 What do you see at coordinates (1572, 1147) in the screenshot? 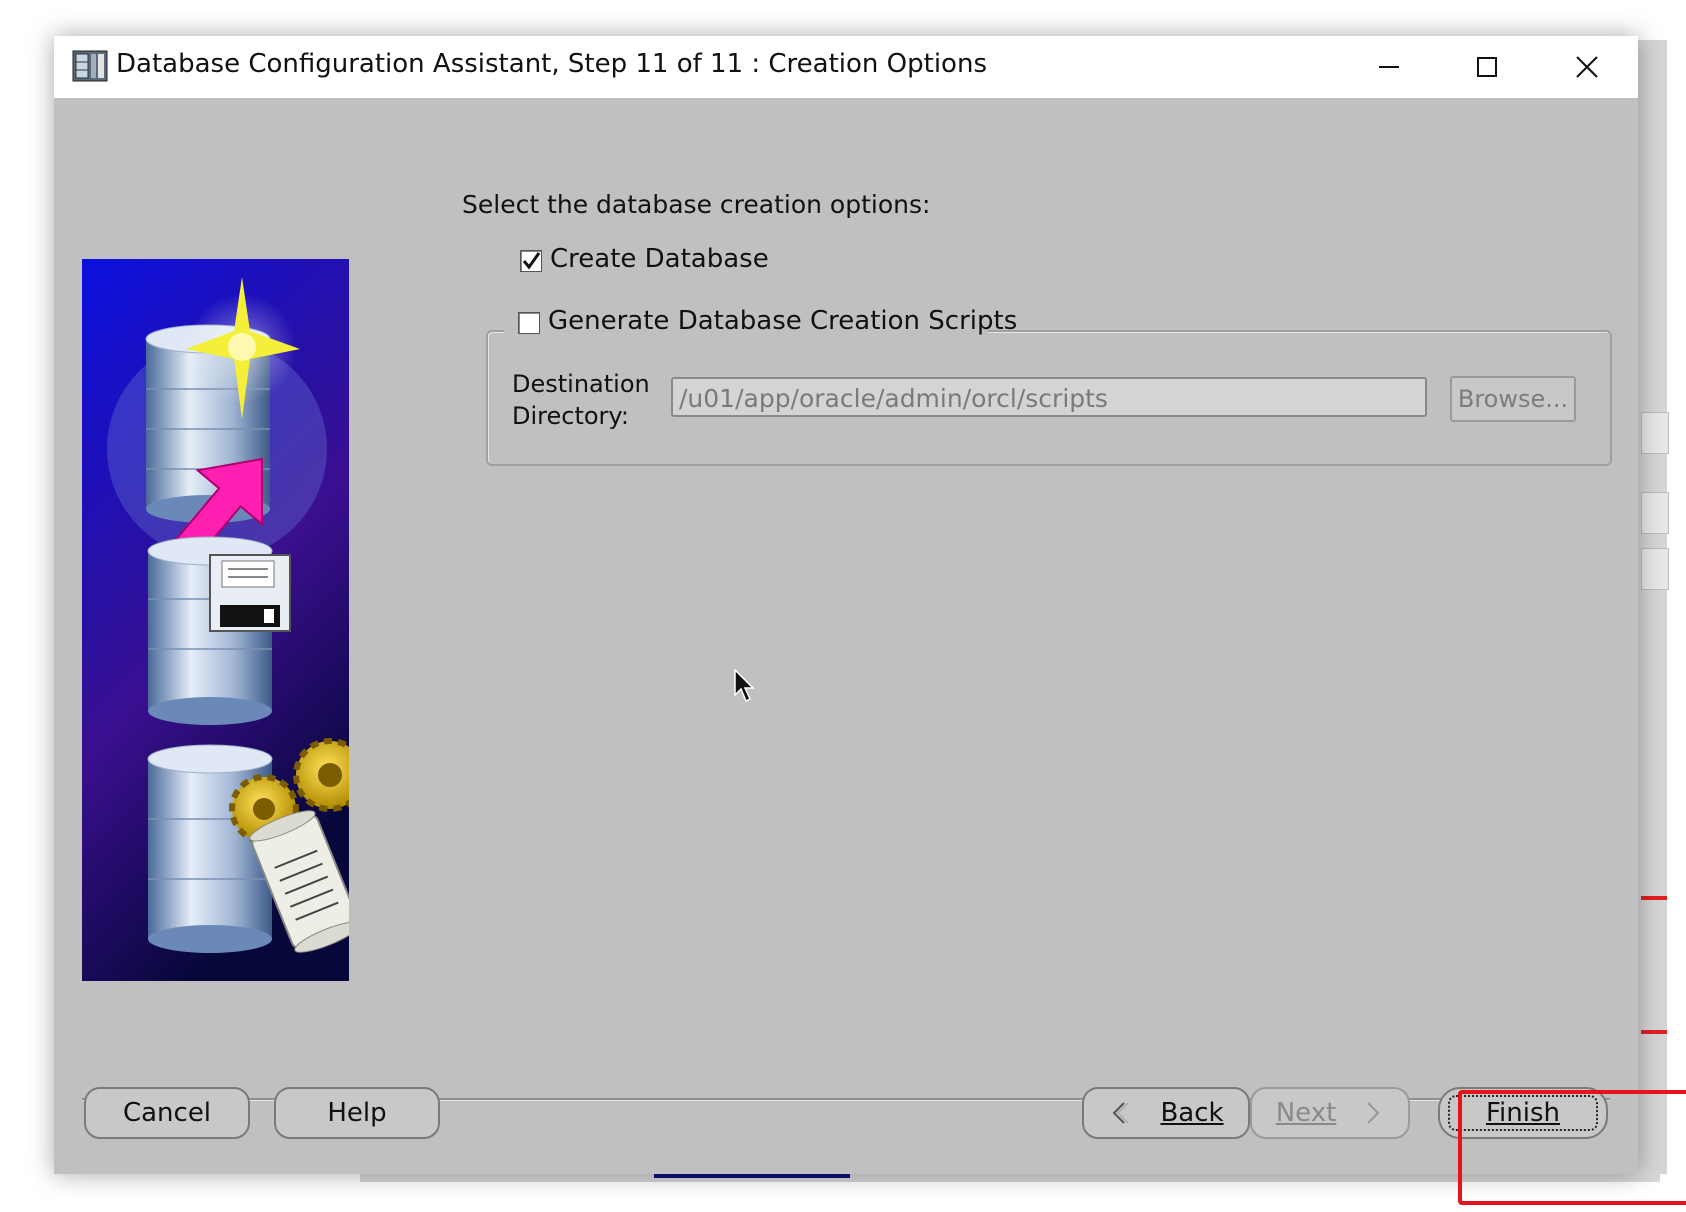
I see `finish-highlight-annotation` at bounding box center [1572, 1147].